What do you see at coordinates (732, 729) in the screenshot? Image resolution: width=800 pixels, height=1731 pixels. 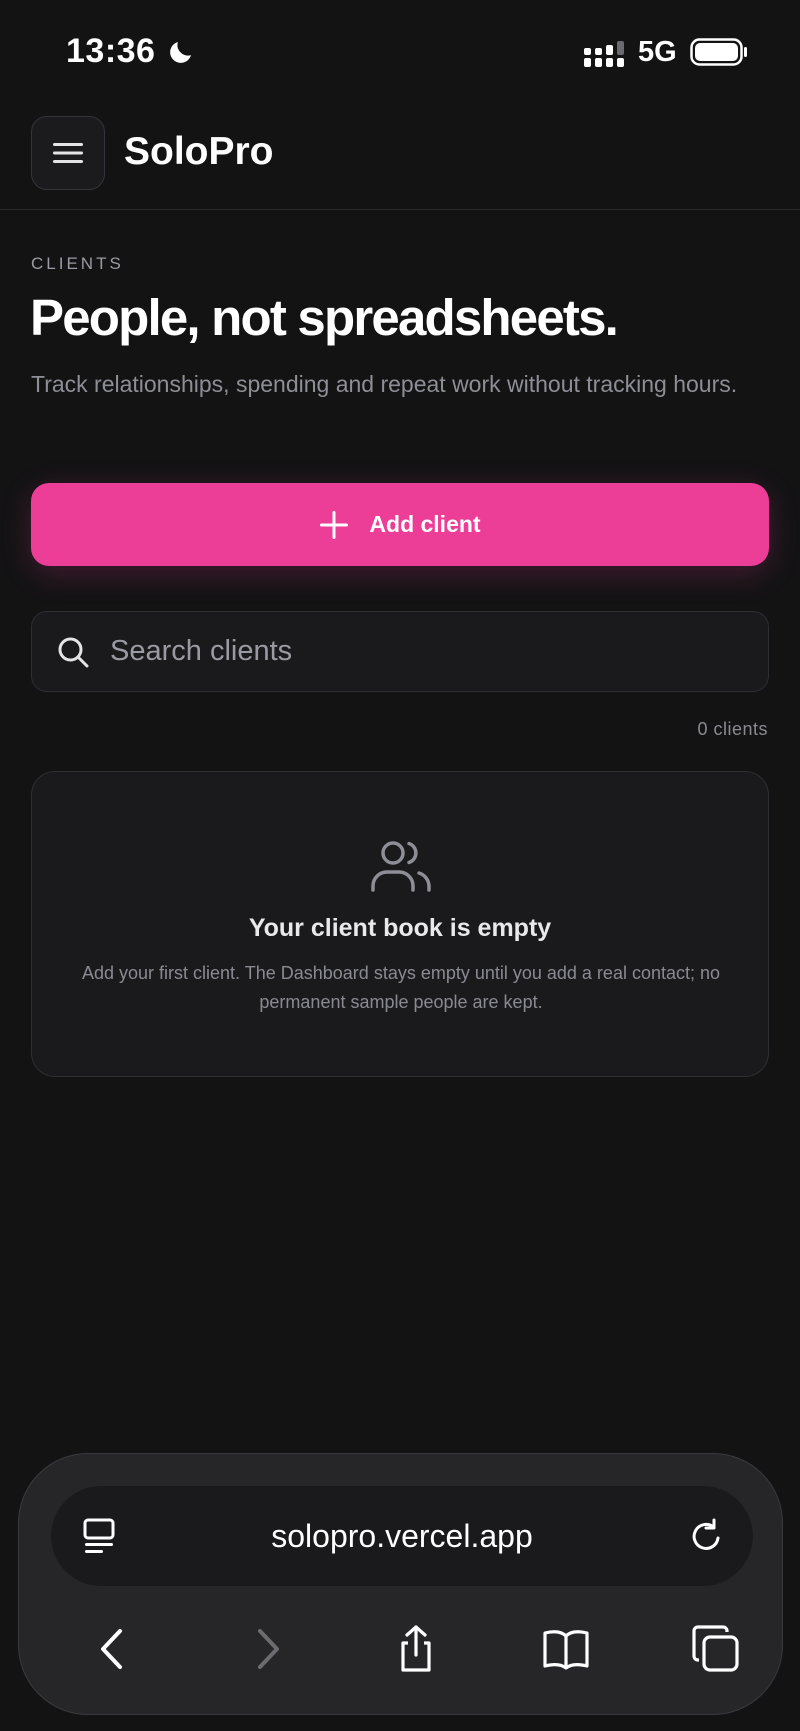 I see `client-count: 0 clients` at bounding box center [732, 729].